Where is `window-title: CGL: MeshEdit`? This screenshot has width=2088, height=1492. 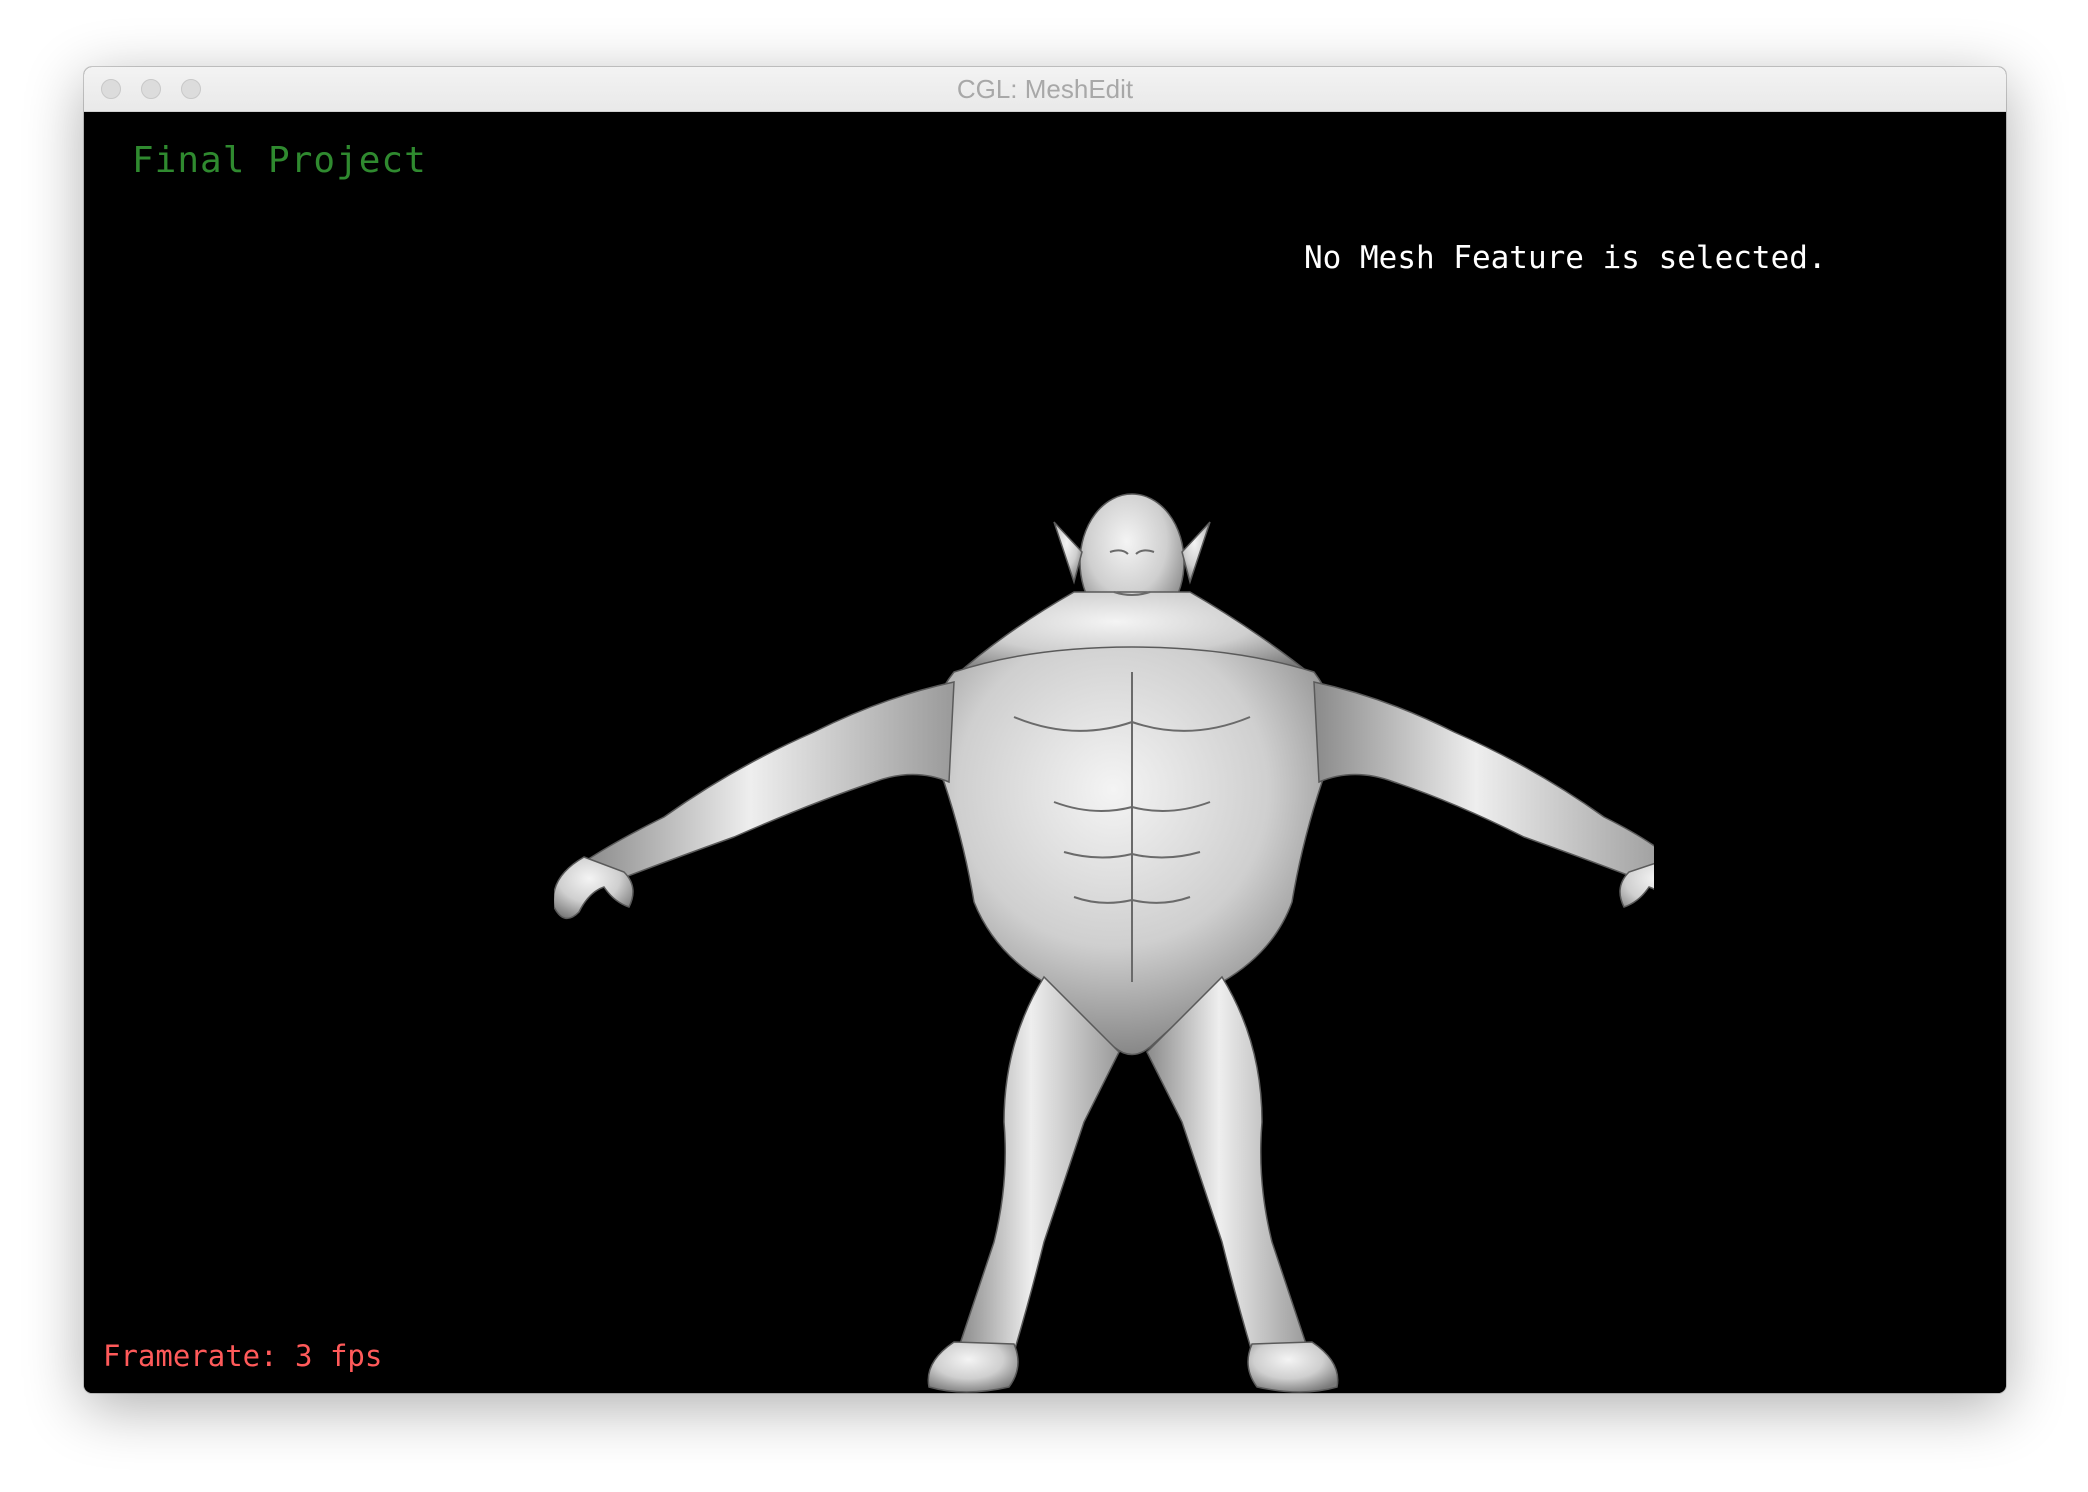 window-title: CGL: MeshEdit is located at coordinates (1045, 89).